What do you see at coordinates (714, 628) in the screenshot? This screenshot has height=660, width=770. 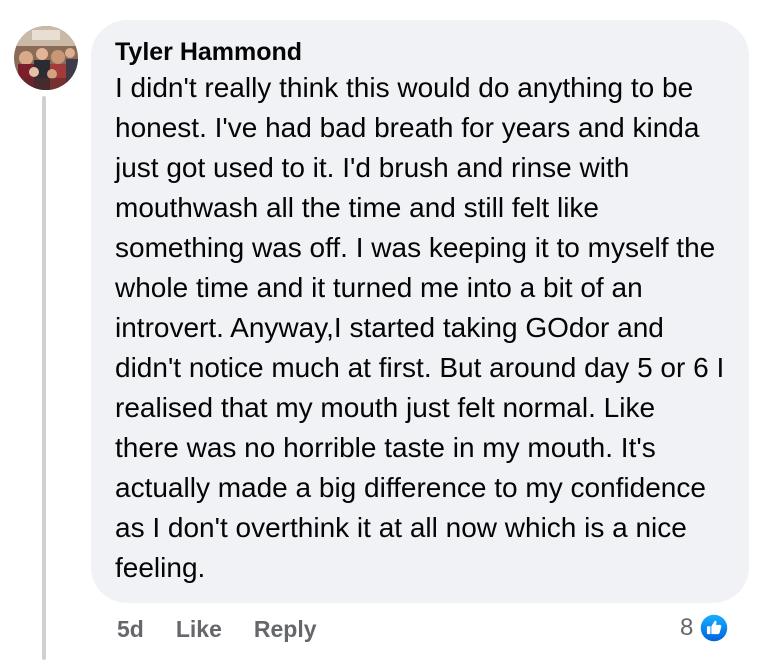 I see `thumbs-up-icon` at bounding box center [714, 628].